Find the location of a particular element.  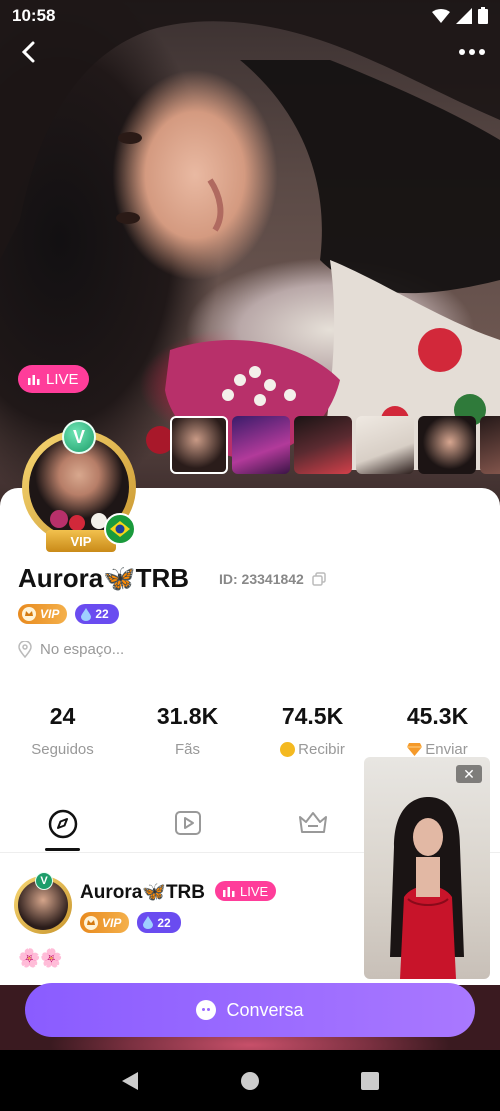

back-button is located at coordinates (28, 52).